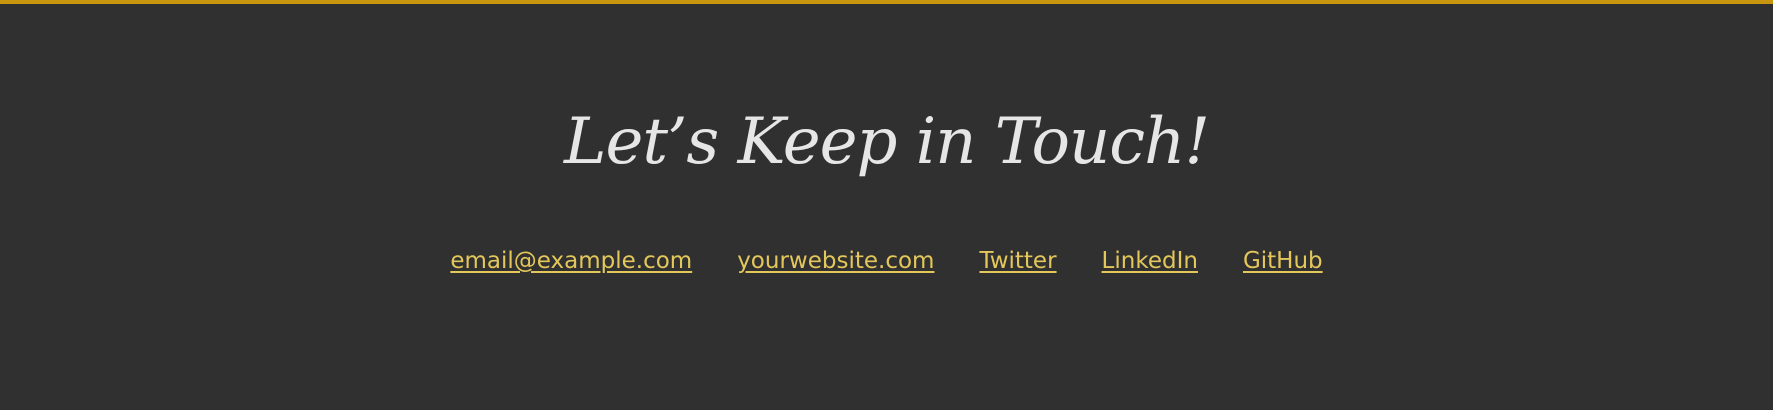 The image size is (1773, 410). What do you see at coordinates (1017, 261) in the screenshot?
I see `twitter-link: Twitter` at bounding box center [1017, 261].